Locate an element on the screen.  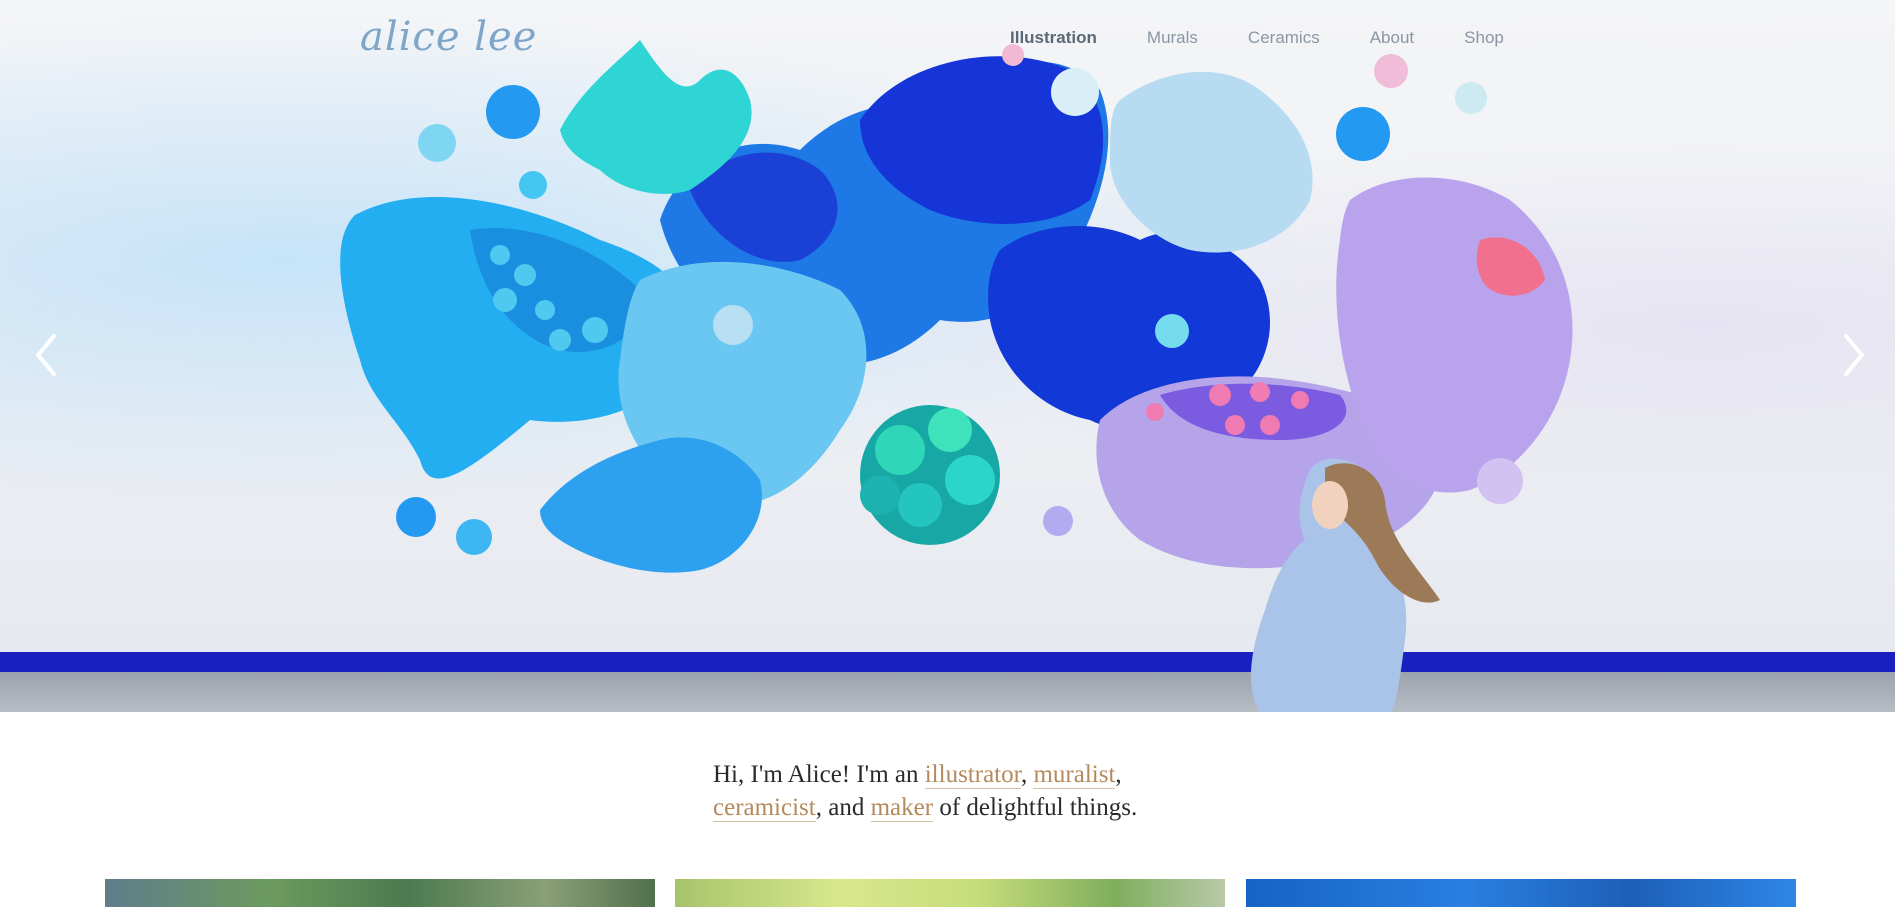
nav-item-ceramics: Ceramics is located at coordinates (1284, 38).